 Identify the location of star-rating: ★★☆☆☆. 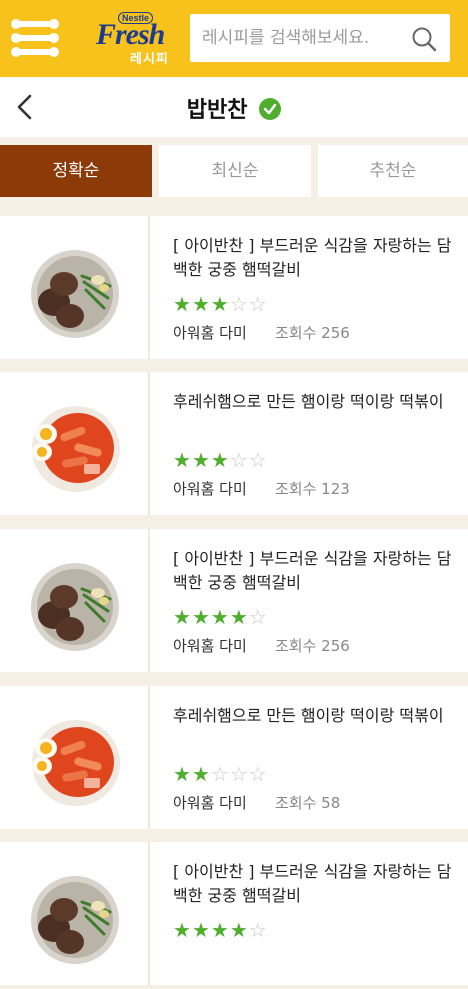
(220, 774).